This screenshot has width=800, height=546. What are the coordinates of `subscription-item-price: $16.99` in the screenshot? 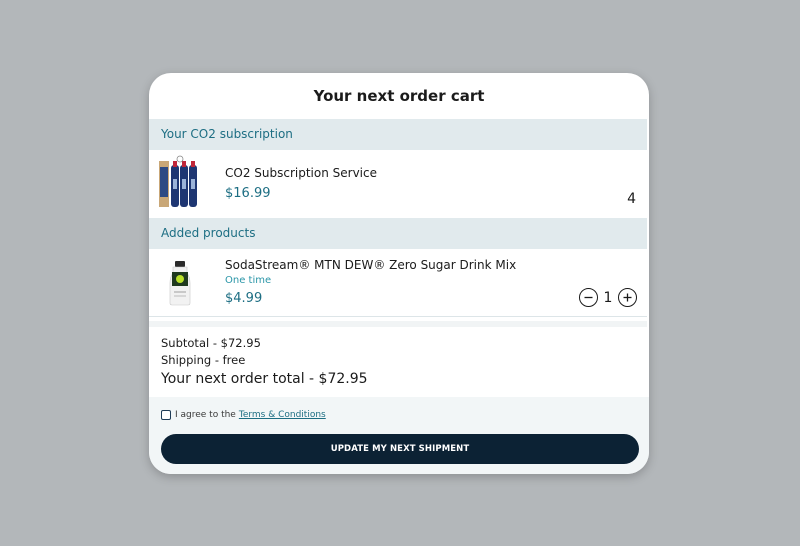 It's located at (248, 193).